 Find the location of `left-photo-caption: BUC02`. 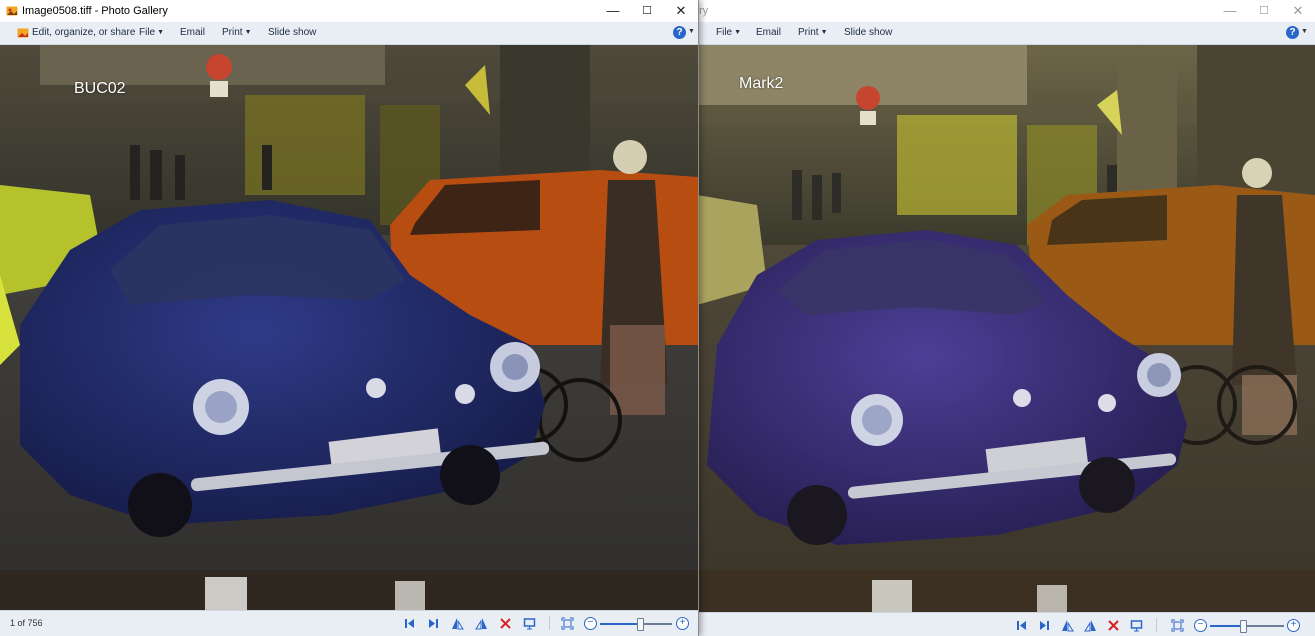

left-photo-caption: BUC02 is located at coordinates (100, 88).